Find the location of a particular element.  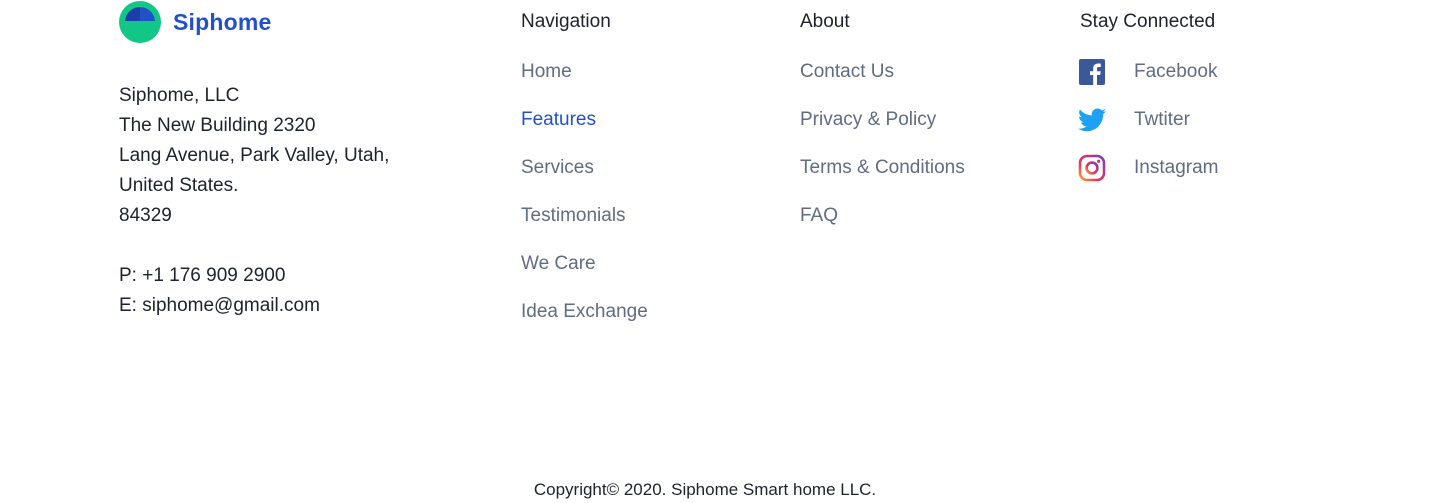

nav-link-testimonials: Testimonials is located at coordinates (584, 226).